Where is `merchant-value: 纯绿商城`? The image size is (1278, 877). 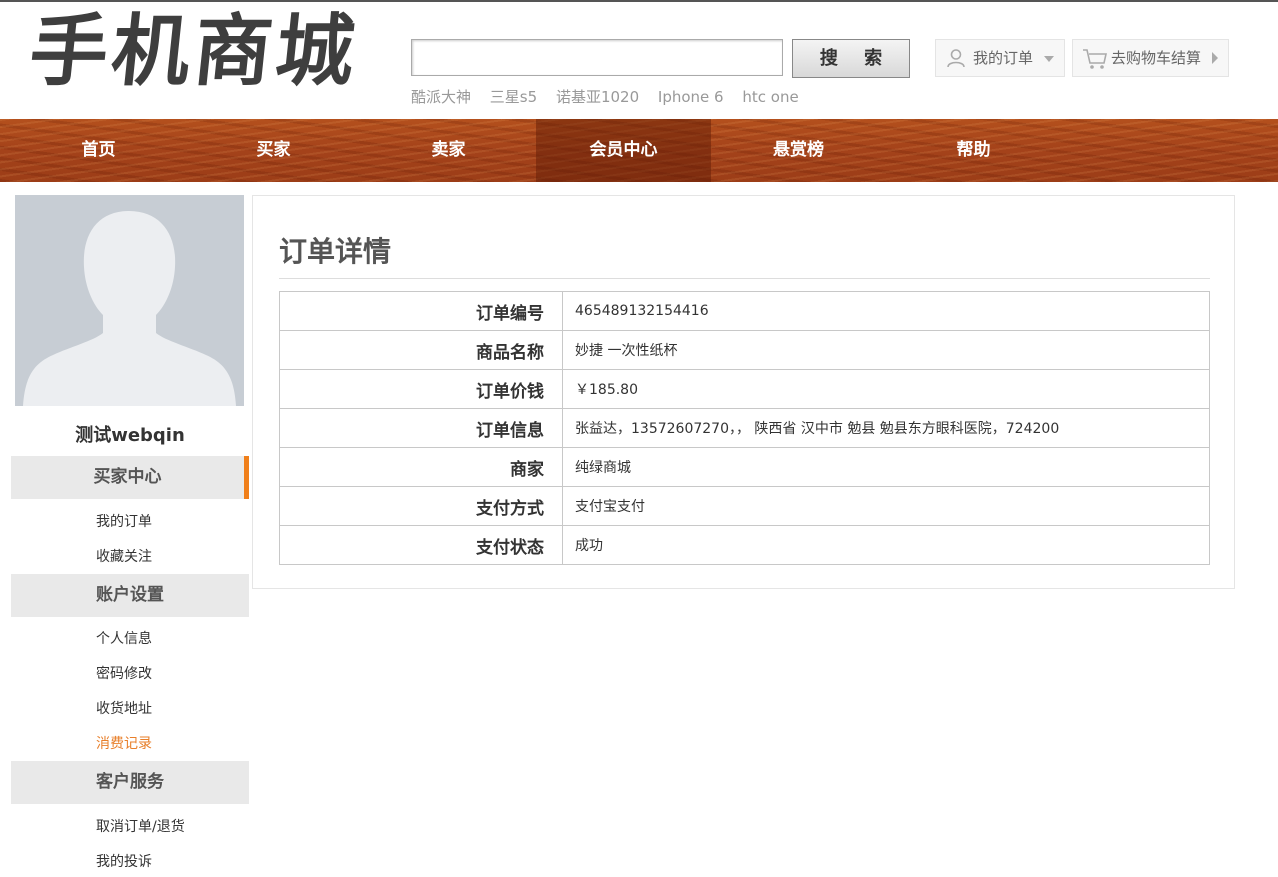
merchant-value: 纯绿商城 is located at coordinates (886, 467).